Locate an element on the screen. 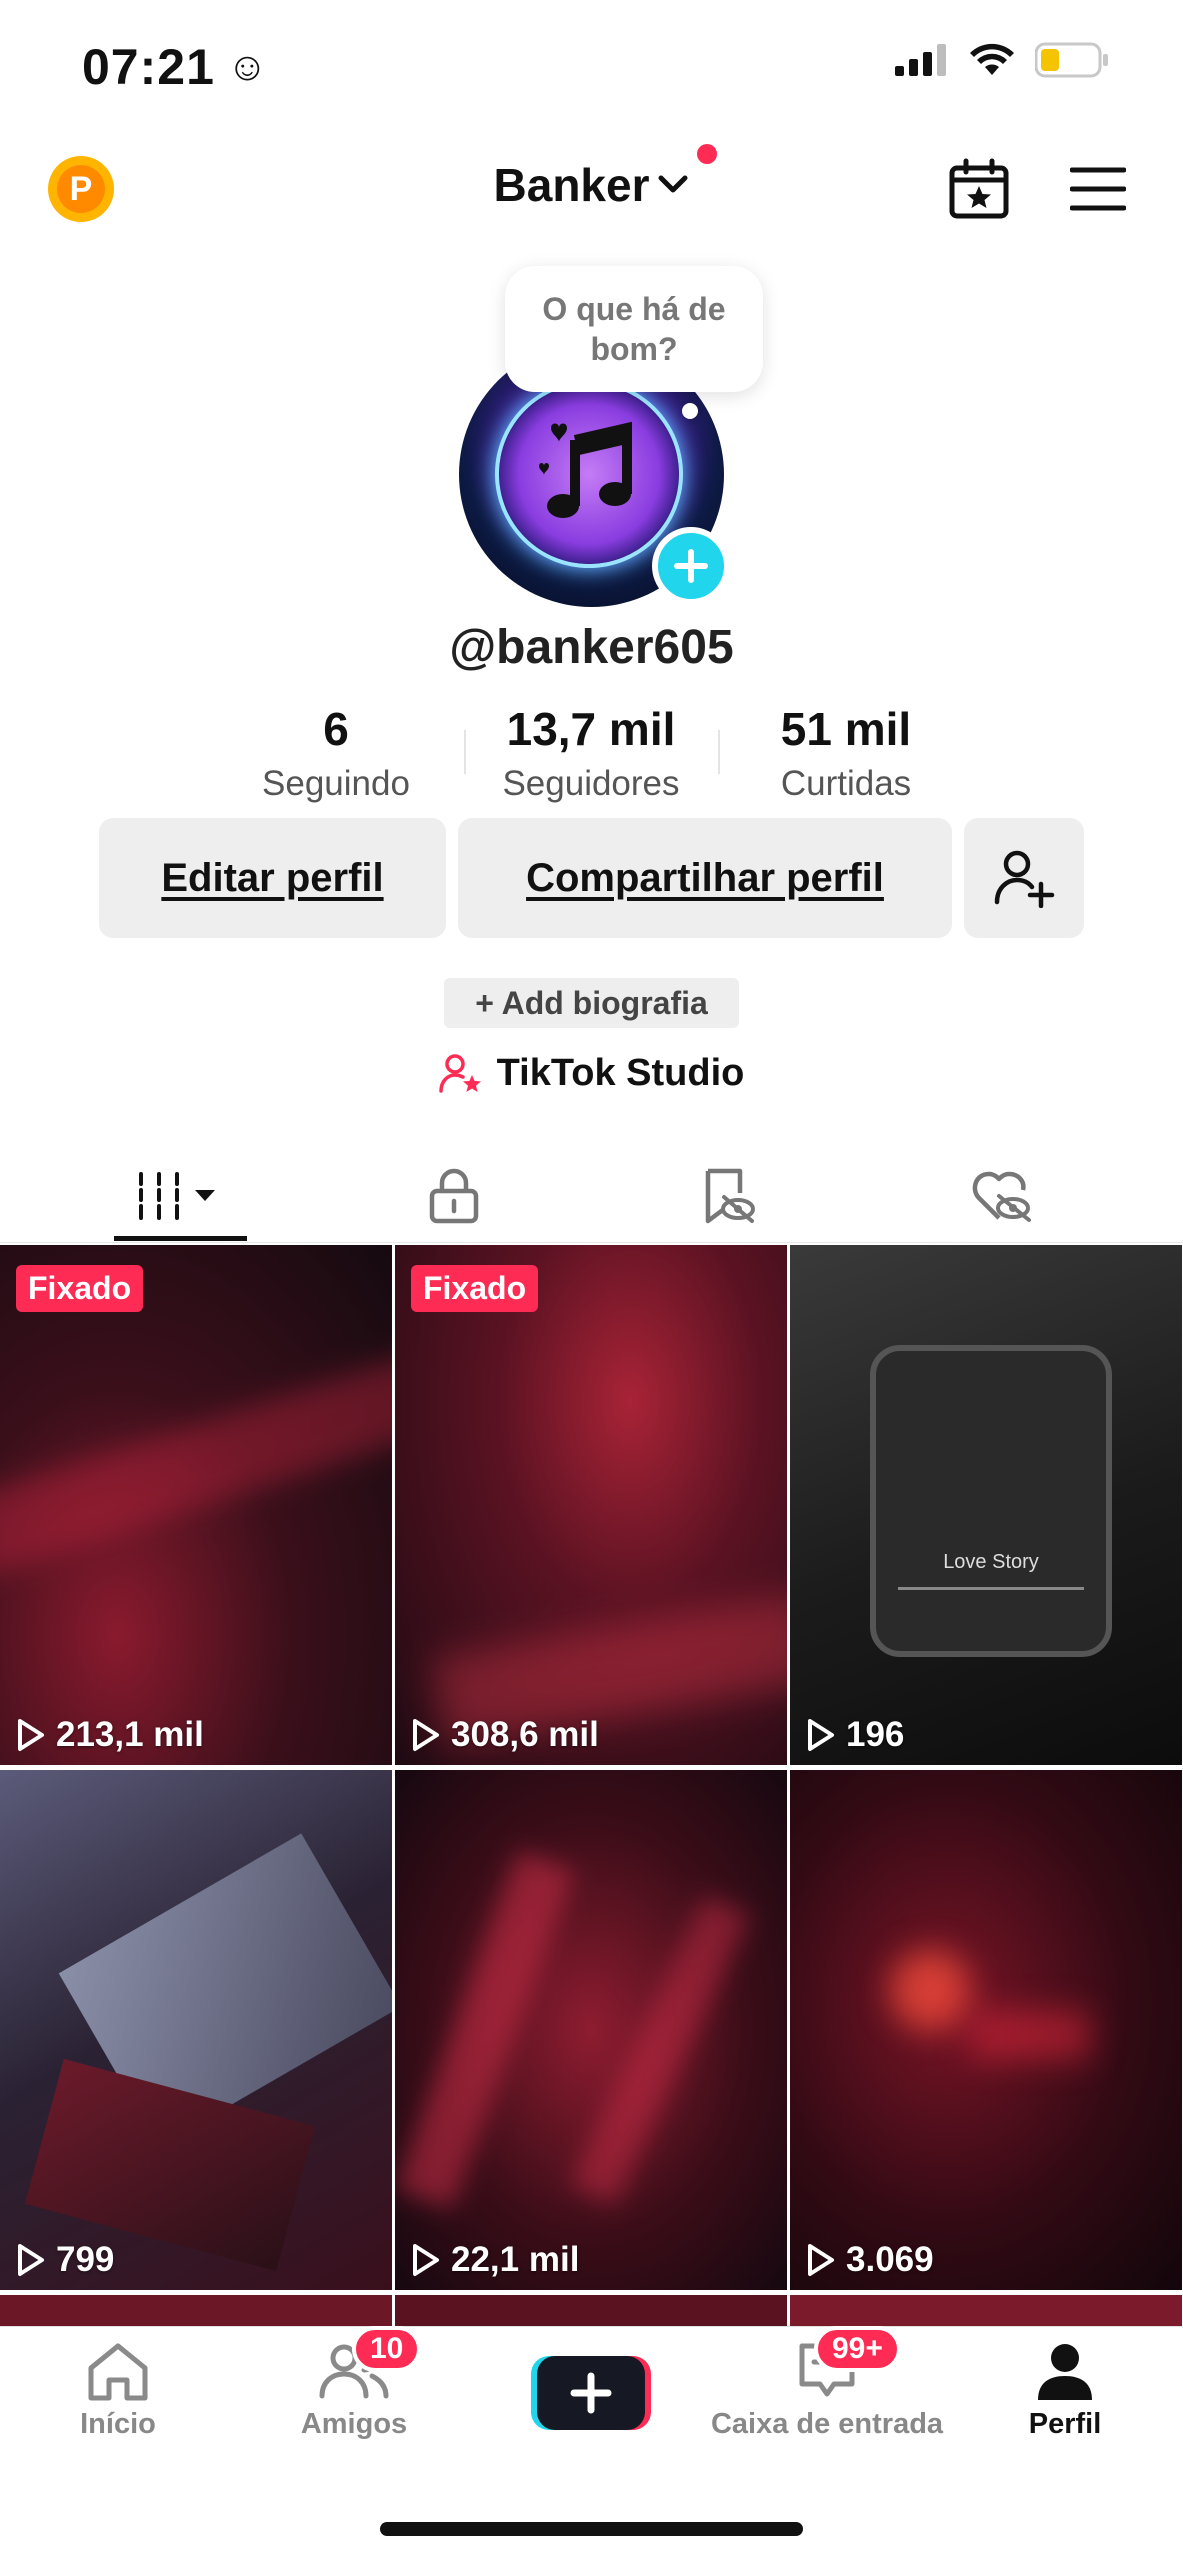 The image size is (1183, 2561). profile-icon is located at coordinates (1065, 2372).